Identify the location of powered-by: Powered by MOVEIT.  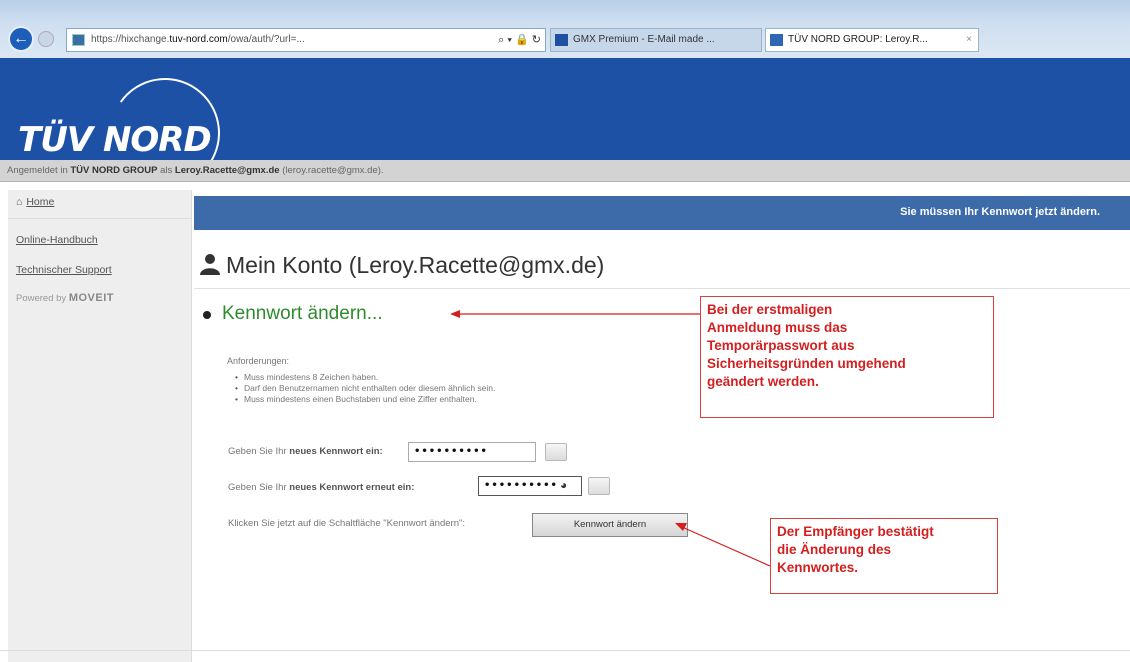
(65, 298).